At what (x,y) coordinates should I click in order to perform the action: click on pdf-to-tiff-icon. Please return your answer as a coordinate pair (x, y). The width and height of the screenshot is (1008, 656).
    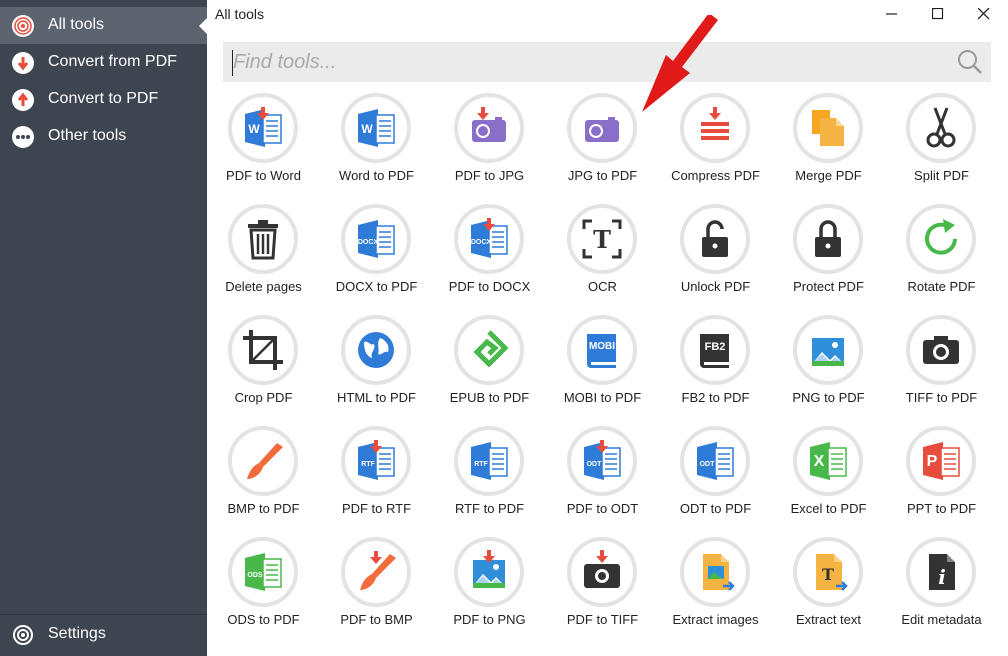
    Looking at the image, I should click on (602, 572).